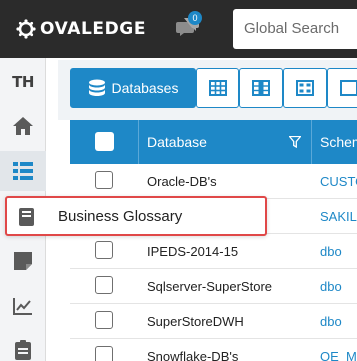 The height and width of the screenshot is (361, 357). I want to click on reports-icon, so click(348, 88).